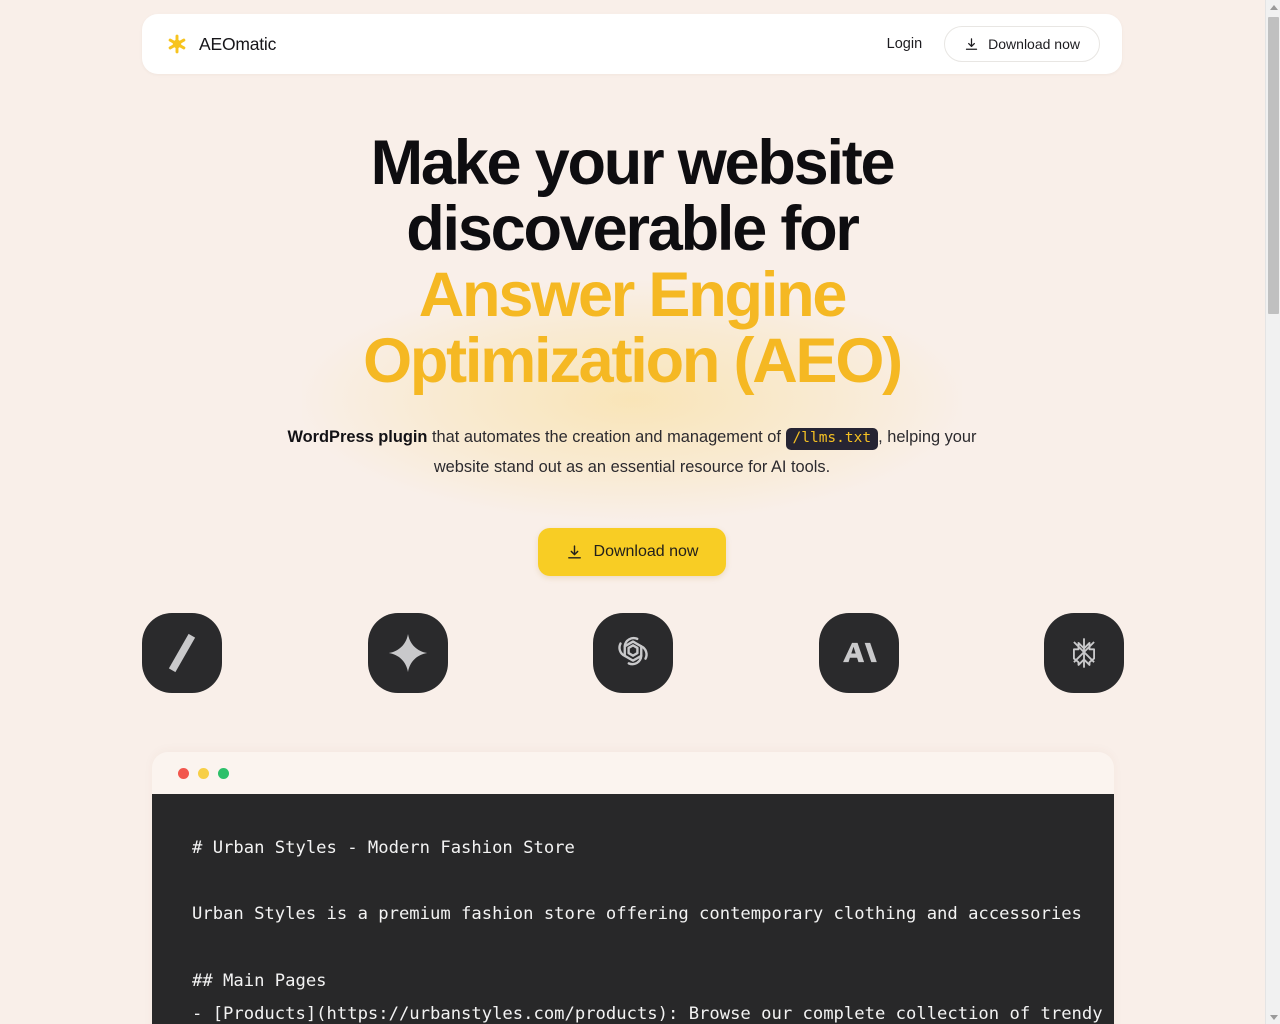 The width and height of the screenshot is (1280, 1024). Describe the element at coordinates (633, 361) in the screenshot. I see `hero-title-line-4: Optimization (AEO)` at that location.